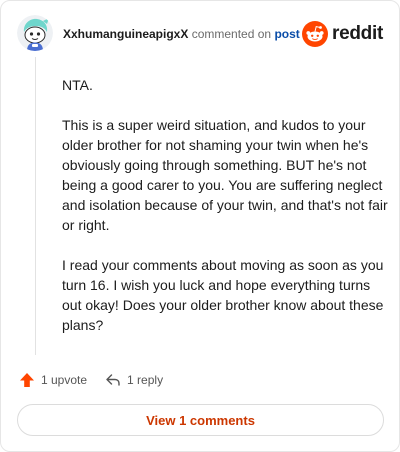 Image resolution: width=400 pixels, height=452 pixels. What do you see at coordinates (231, 34) in the screenshot?
I see `commented-on-text: commented on` at bounding box center [231, 34].